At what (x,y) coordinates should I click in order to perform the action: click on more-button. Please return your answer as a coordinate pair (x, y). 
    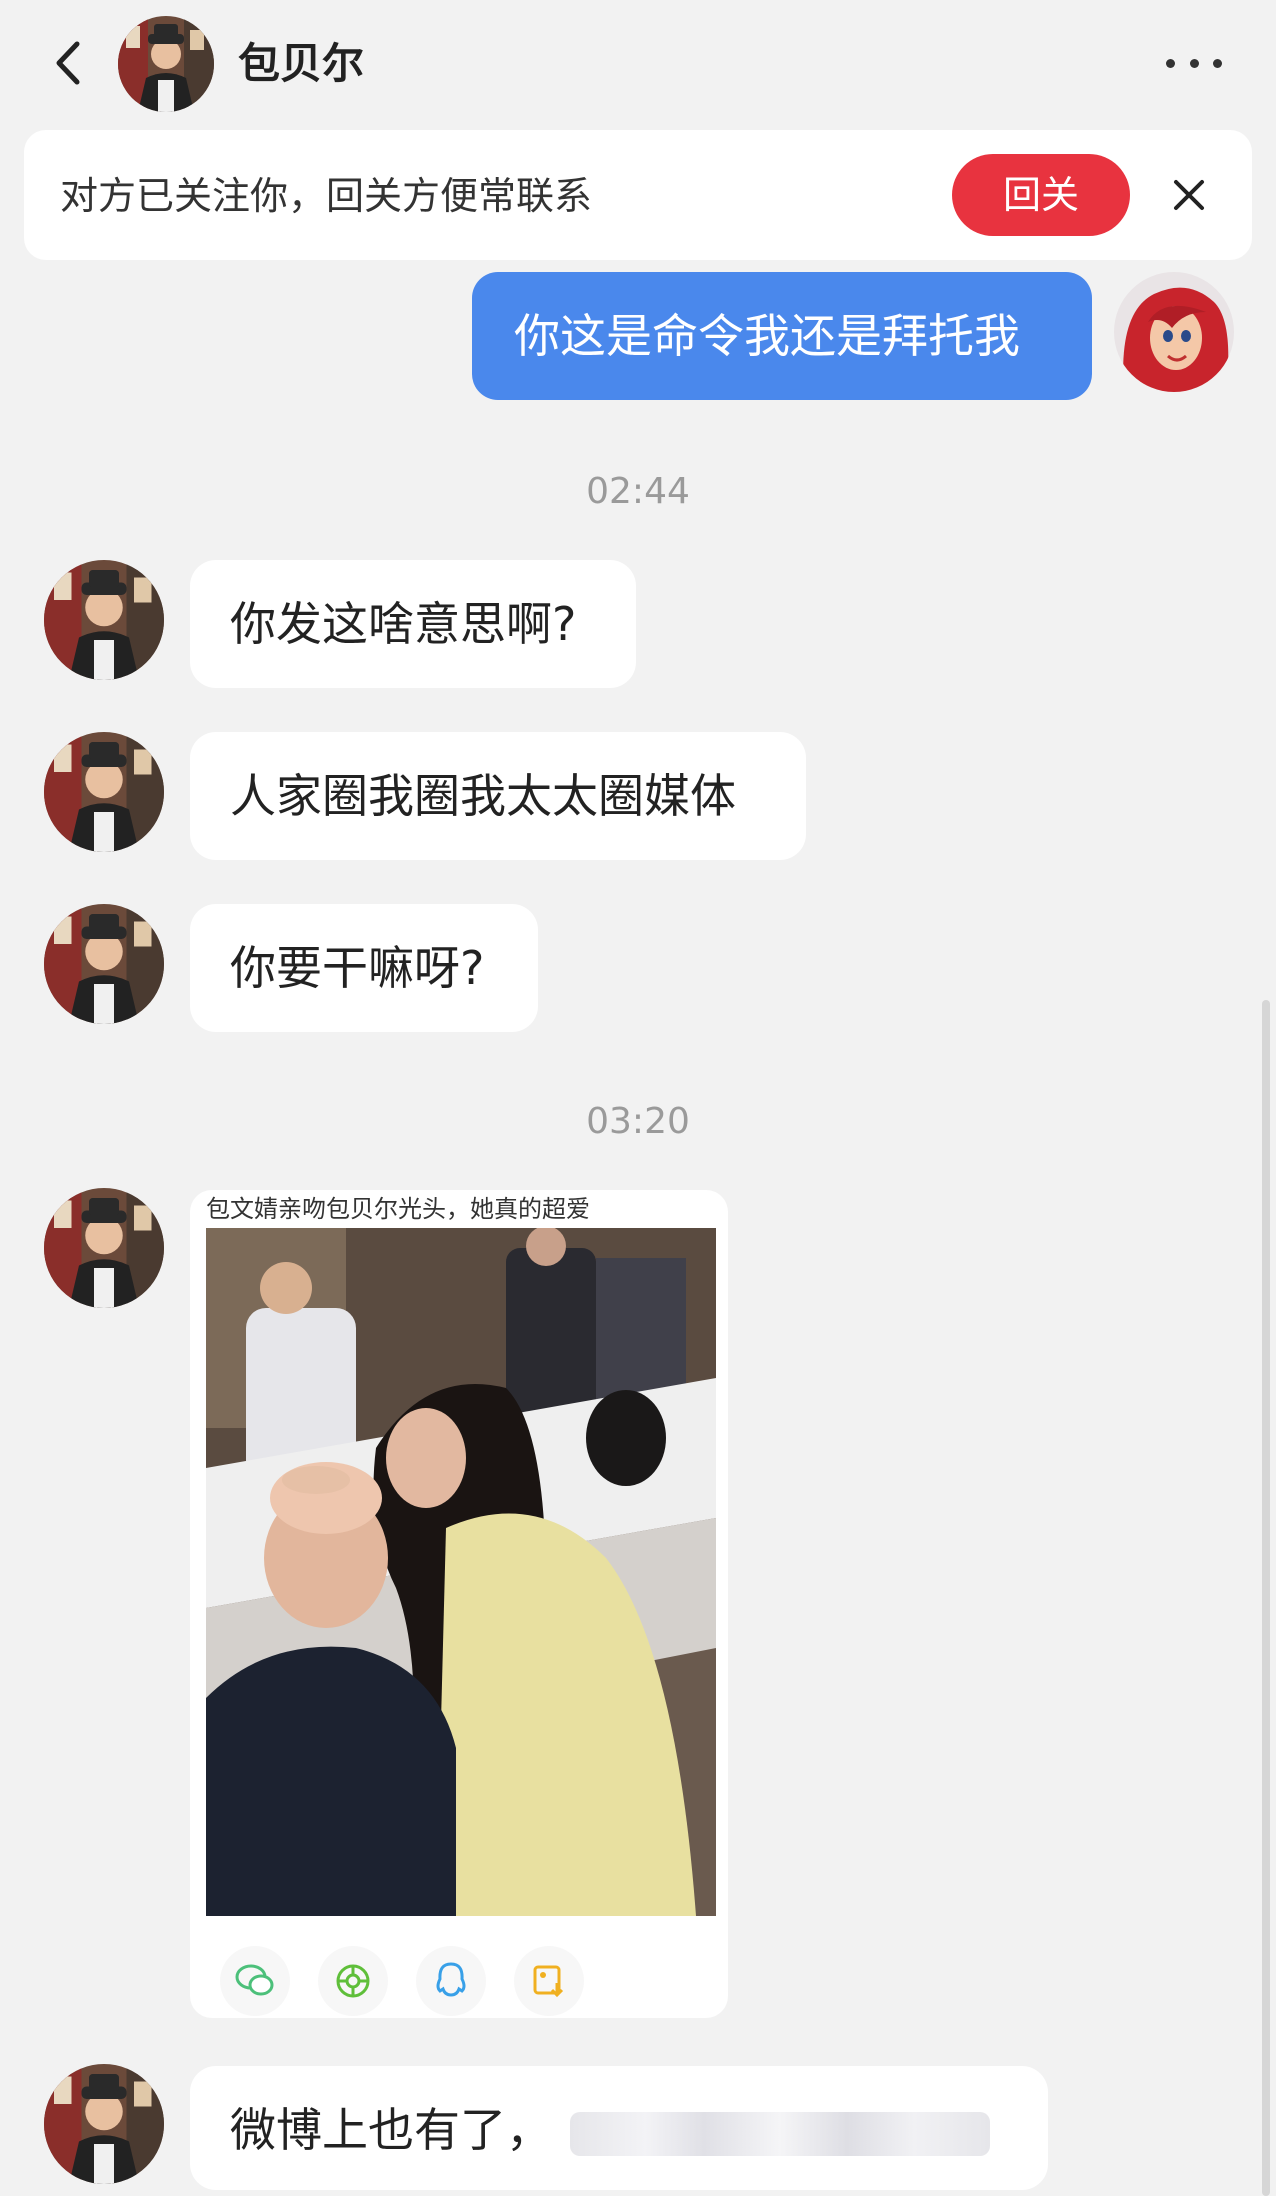
    Looking at the image, I should click on (1194, 63).